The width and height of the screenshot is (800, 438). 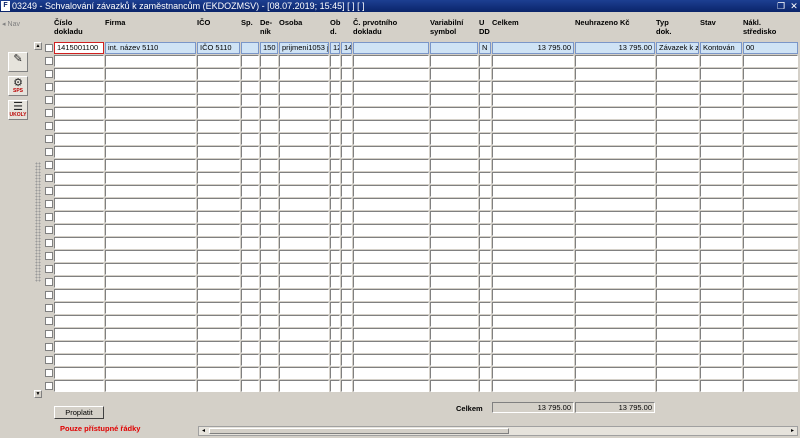 What do you see at coordinates (446, 27) in the screenshot?
I see `column-header-vs: Variabilní symbol` at bounding box center [446, 27].